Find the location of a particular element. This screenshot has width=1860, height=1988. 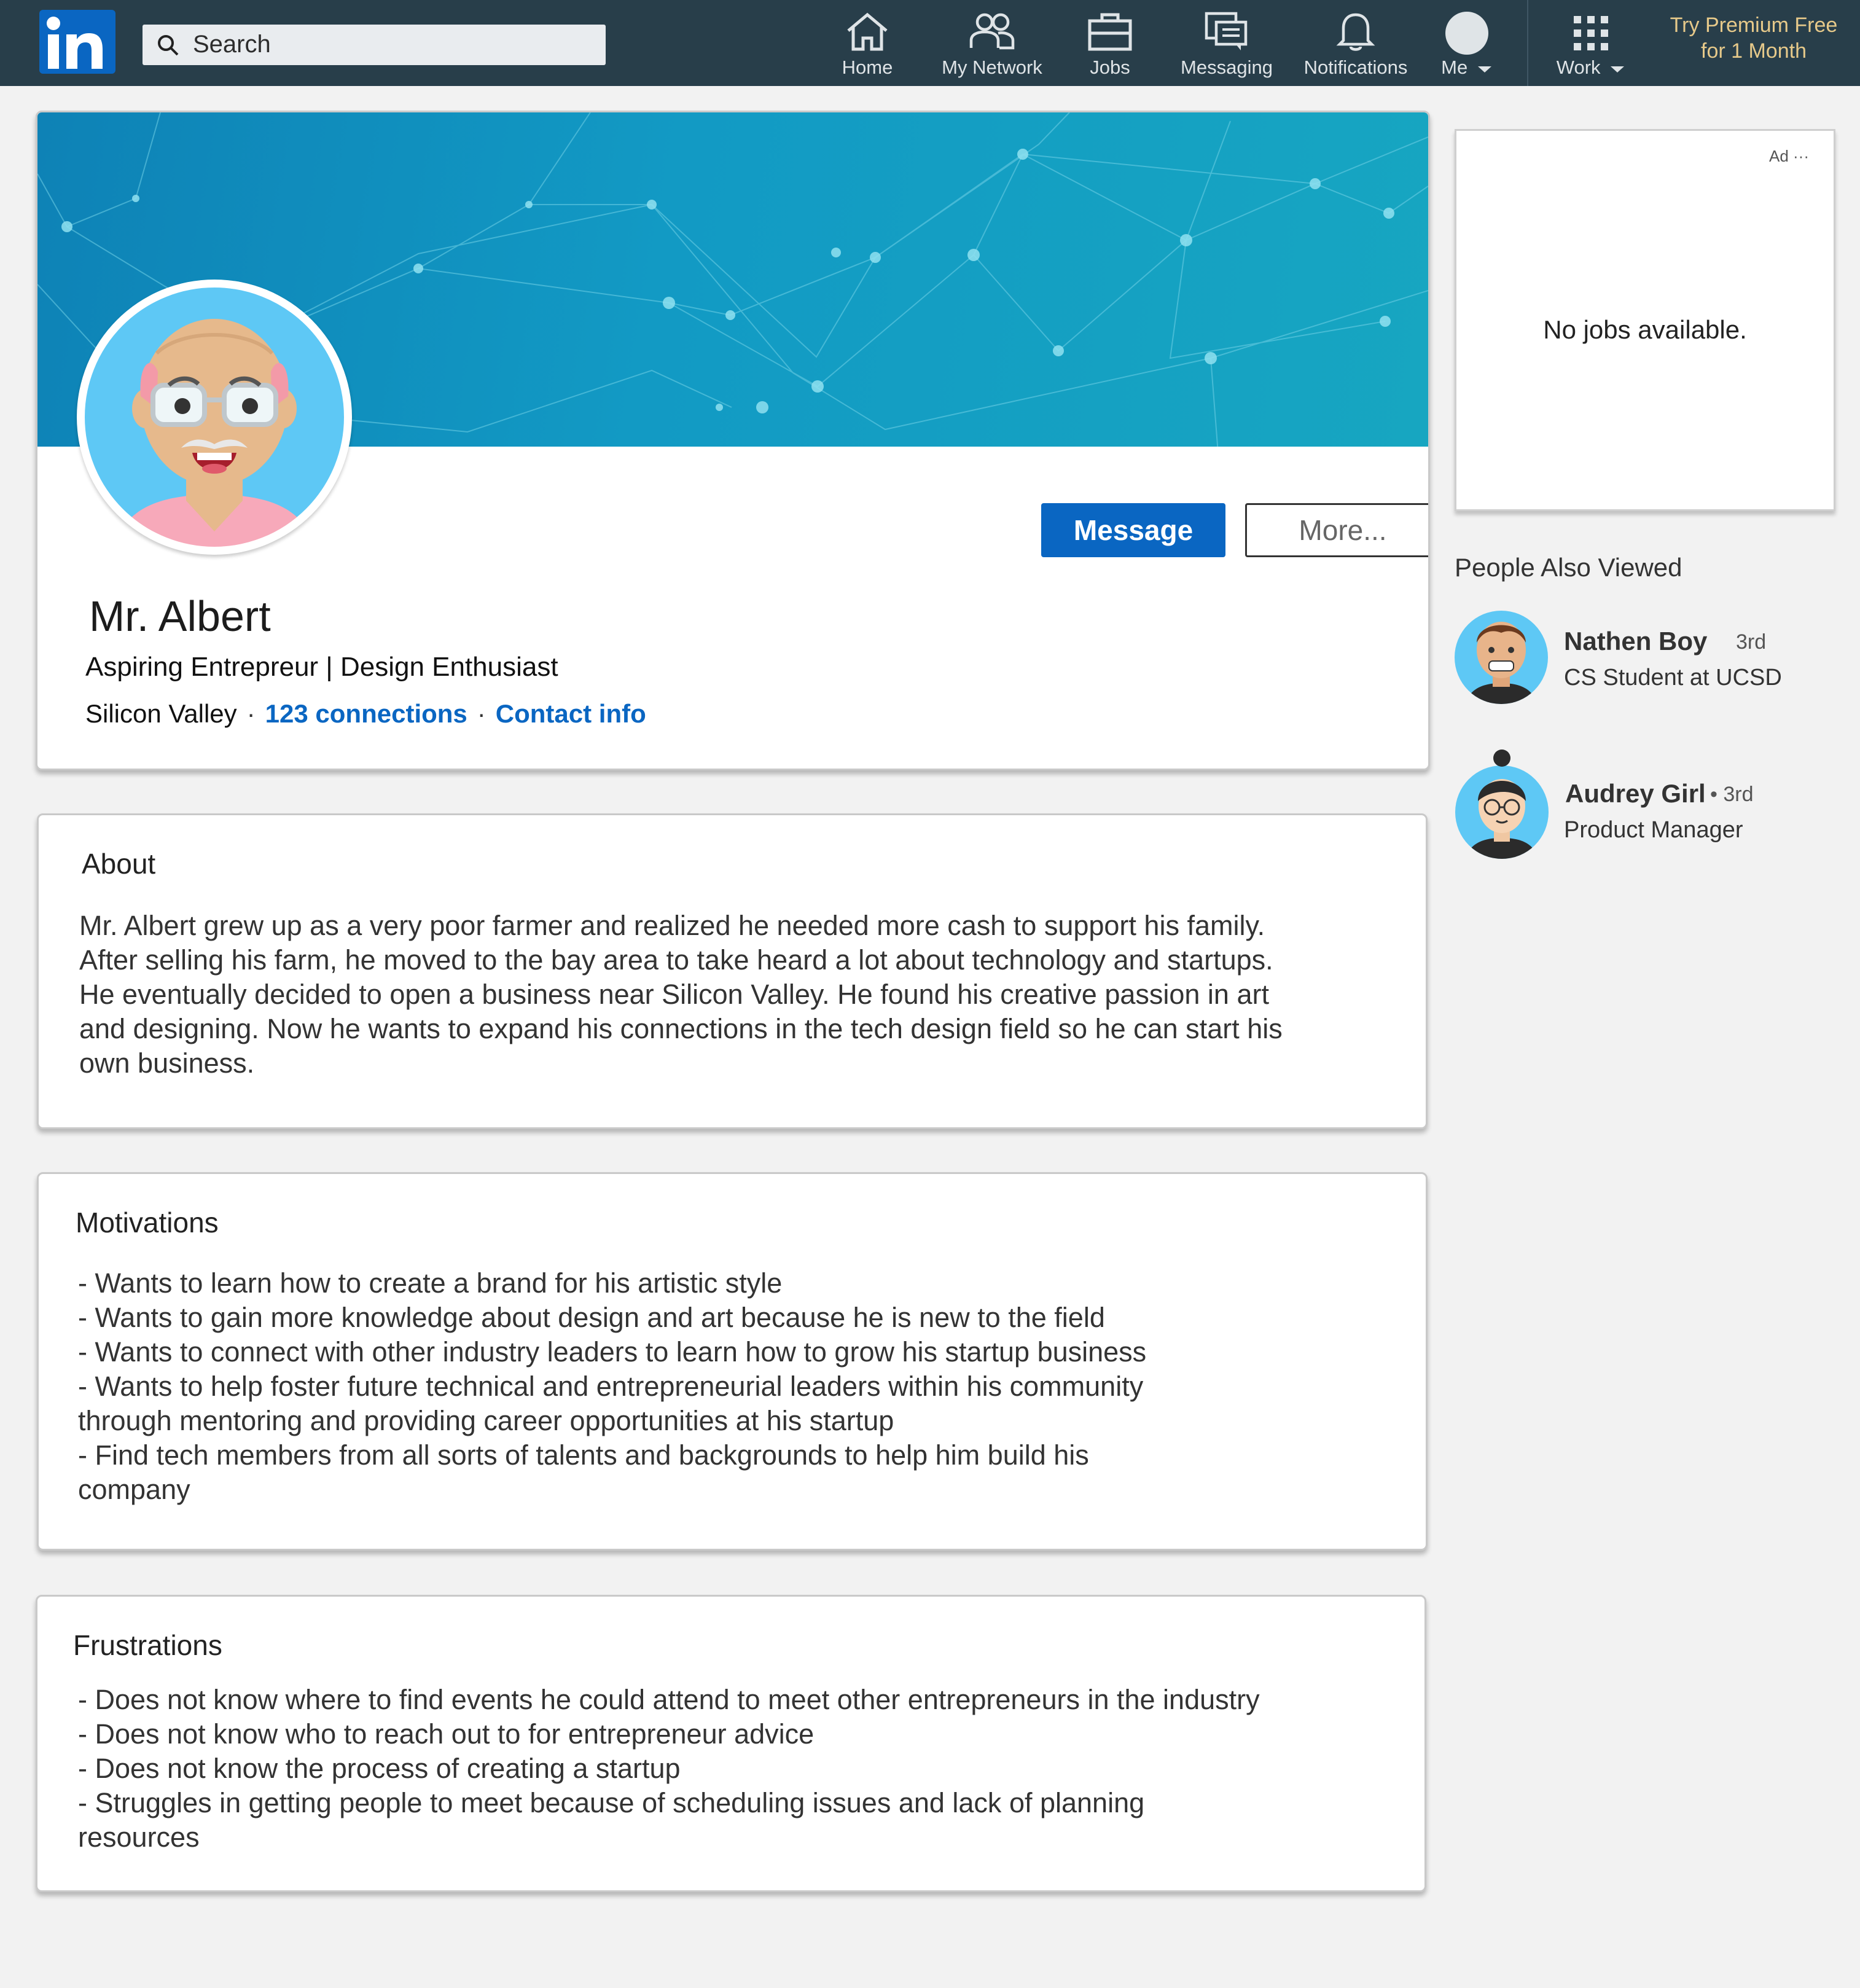

nav-home-label: Home is located at coordinates (868, 67).